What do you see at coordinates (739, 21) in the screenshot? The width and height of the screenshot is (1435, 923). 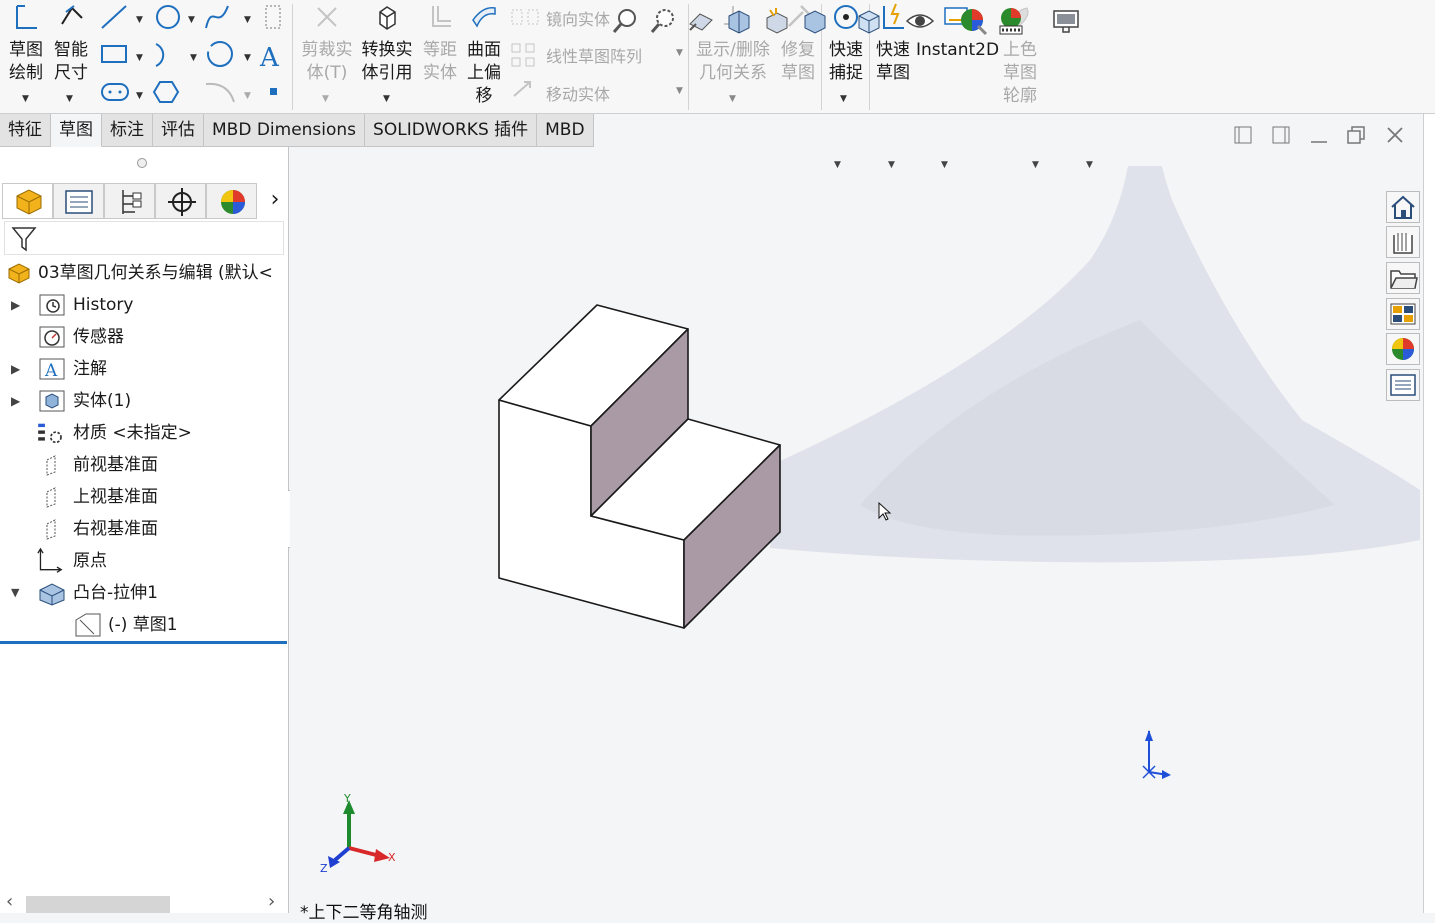 I see `section-view-icon` at bounding box center [739, 21].